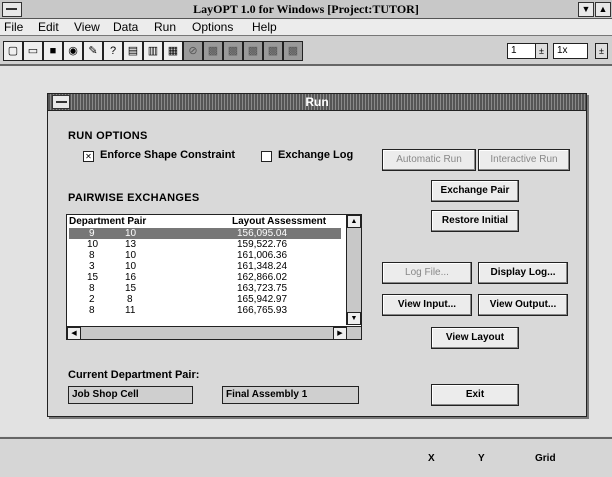 Image resolution: width=612 pixels, height=477 pixels. Describe the element at coordinates (293, 51) in the screenshot. I see `disabled-icon-6: ▩` at that location.